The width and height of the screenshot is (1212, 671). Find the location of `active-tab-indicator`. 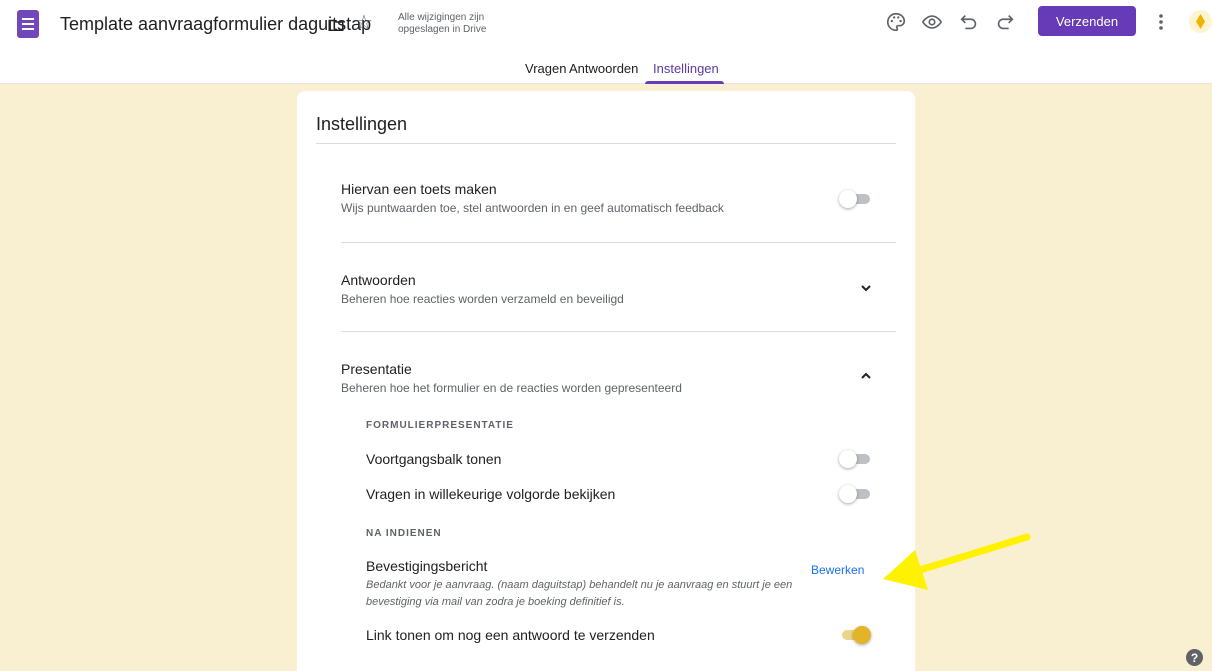

active-tab-indicator is located at coordinates (684, 82).